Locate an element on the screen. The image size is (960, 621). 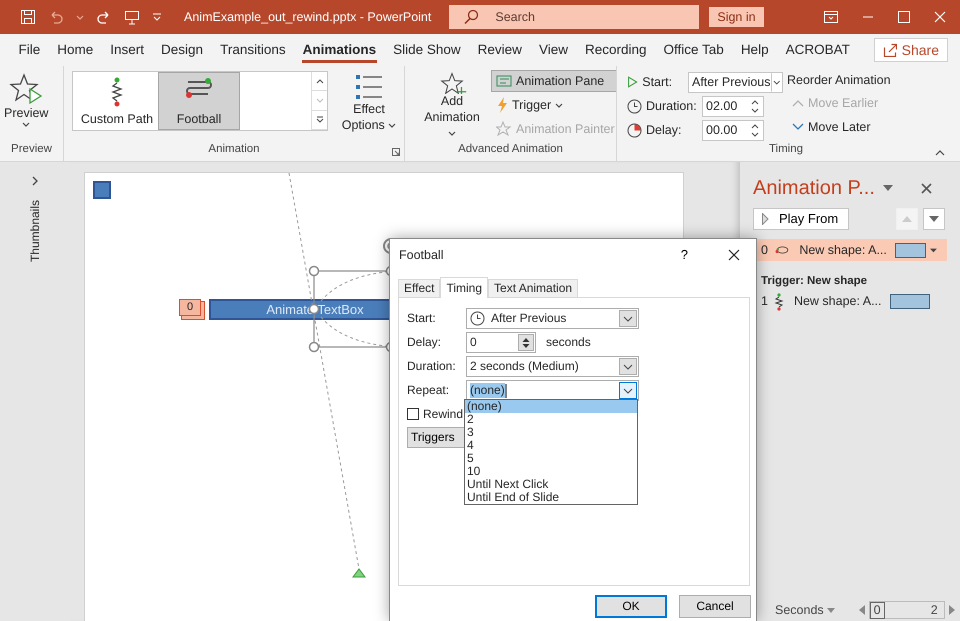
field-label: Repeat: is located at coordinates (428, 390).